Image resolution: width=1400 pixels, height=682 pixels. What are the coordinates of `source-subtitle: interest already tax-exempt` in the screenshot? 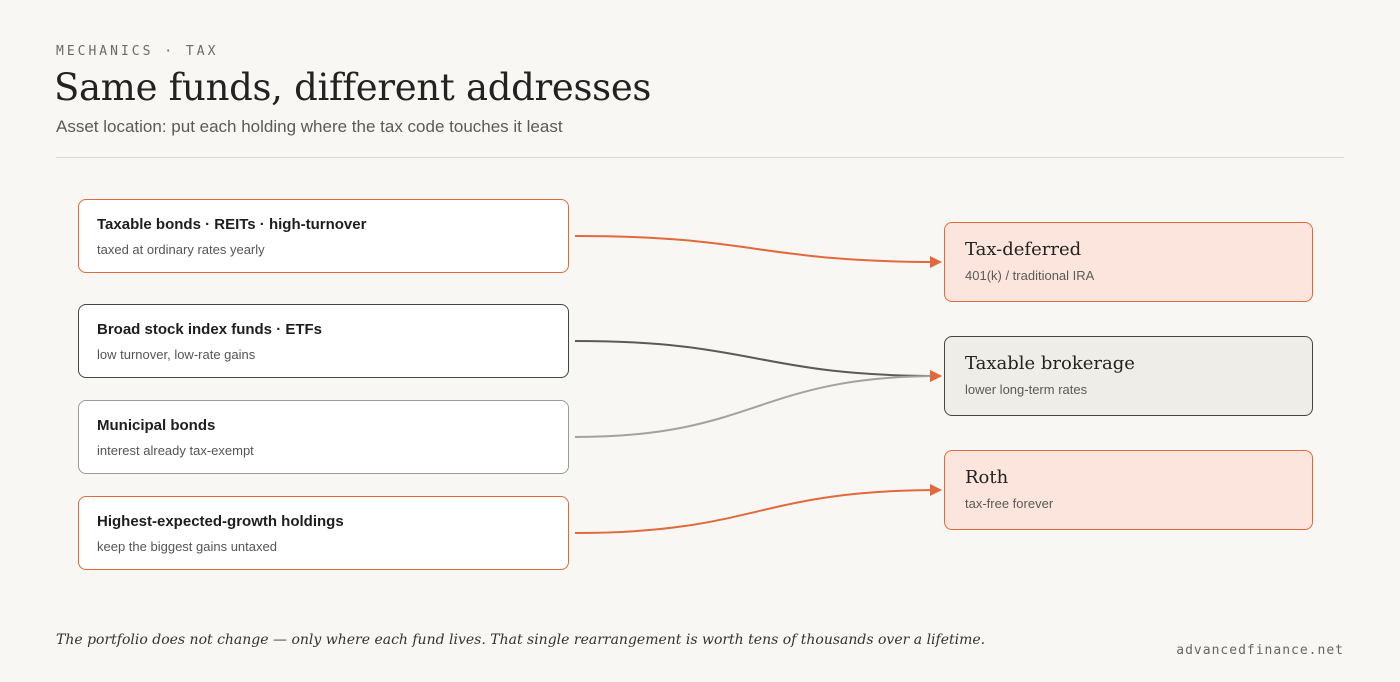 It's located at (175, 450).